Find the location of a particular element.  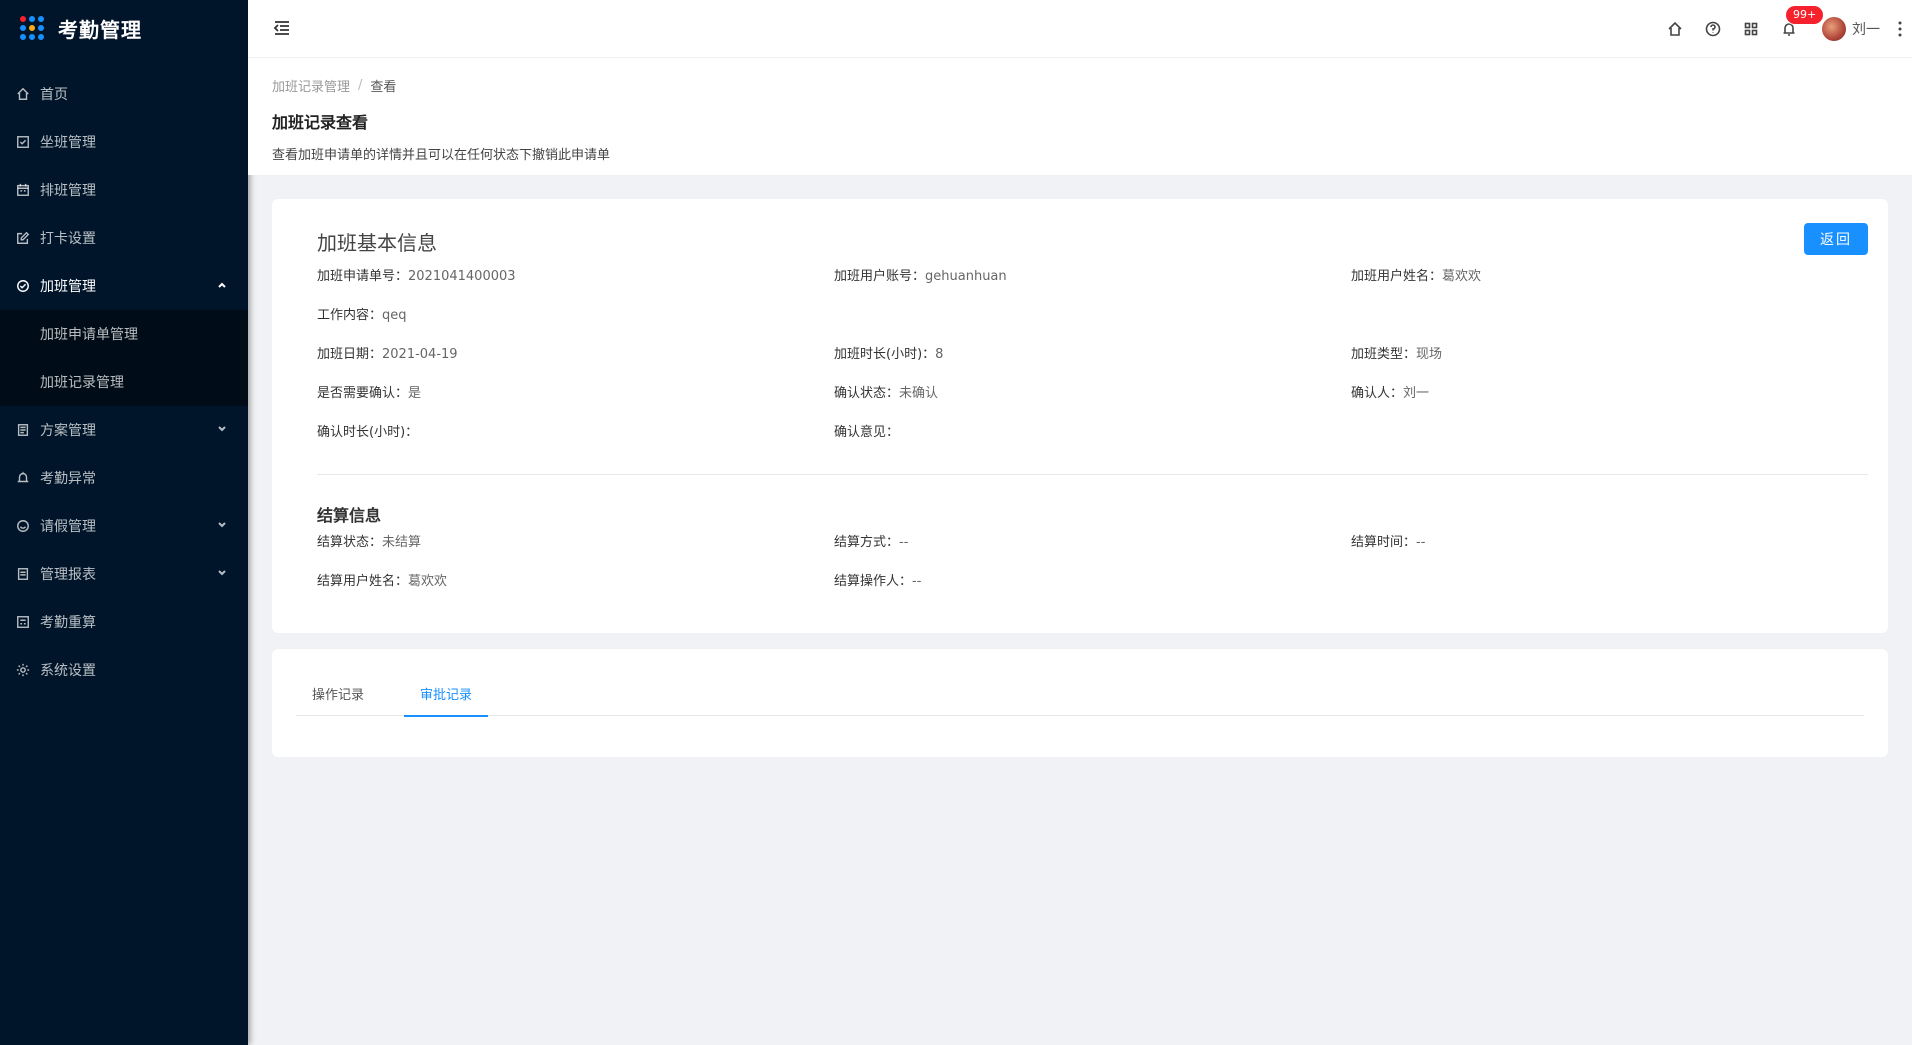

gear-icon is located at coordinates (23, 670).